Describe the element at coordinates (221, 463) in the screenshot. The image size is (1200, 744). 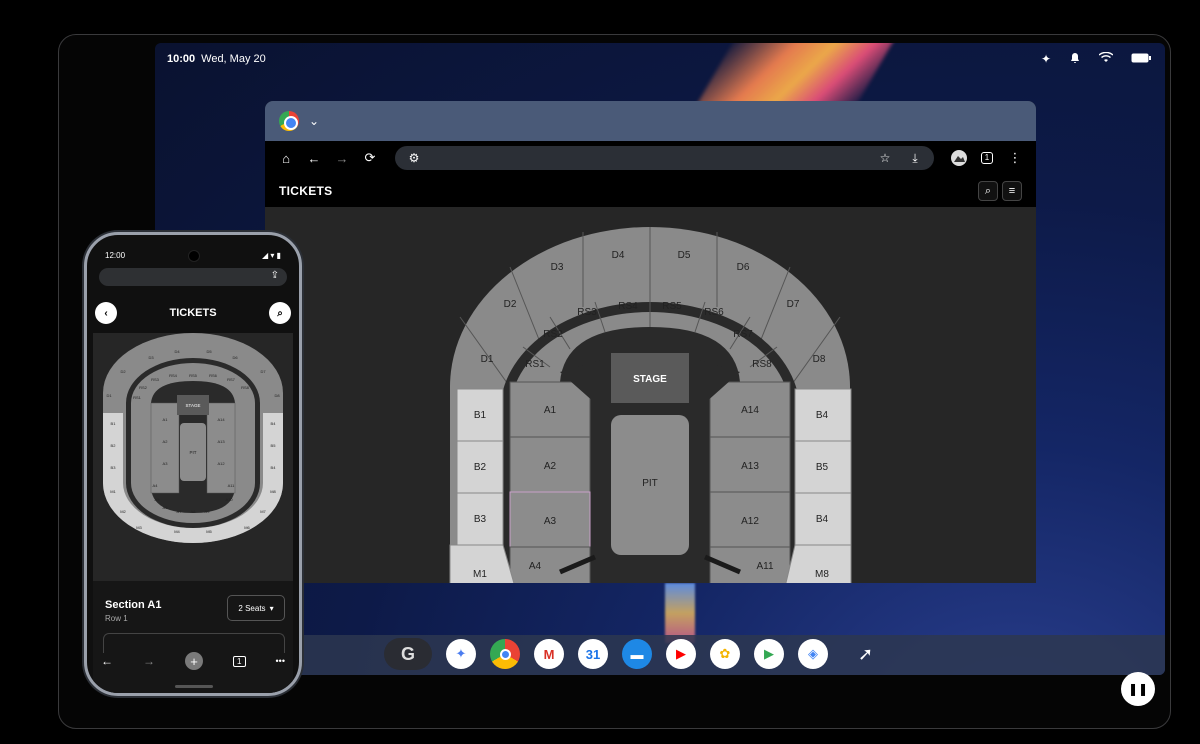
I see `phone-label-a_right-2: A12` at that location.